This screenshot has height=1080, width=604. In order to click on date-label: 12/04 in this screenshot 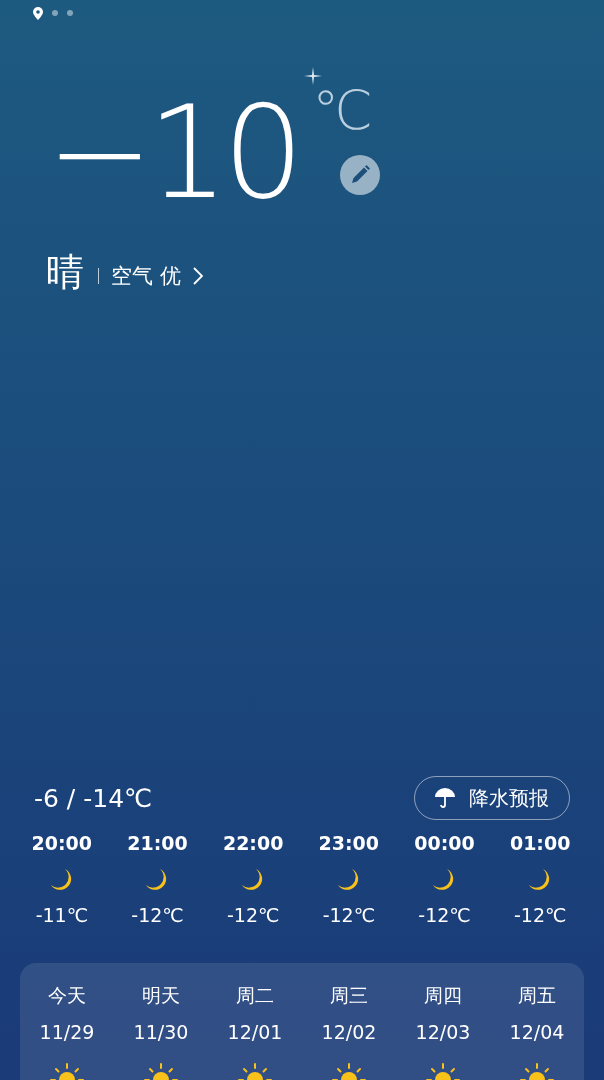, I will do `click(537, 1032)`.